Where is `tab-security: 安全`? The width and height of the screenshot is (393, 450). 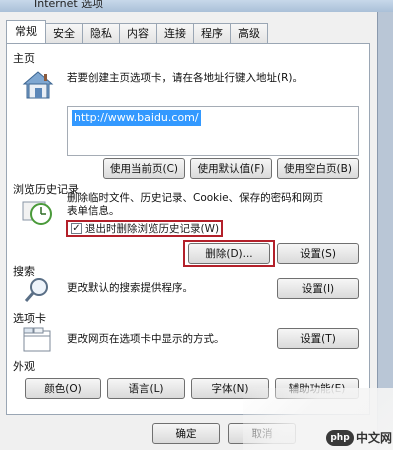
tab-security: 安全 is located at coordinates (64, 33).